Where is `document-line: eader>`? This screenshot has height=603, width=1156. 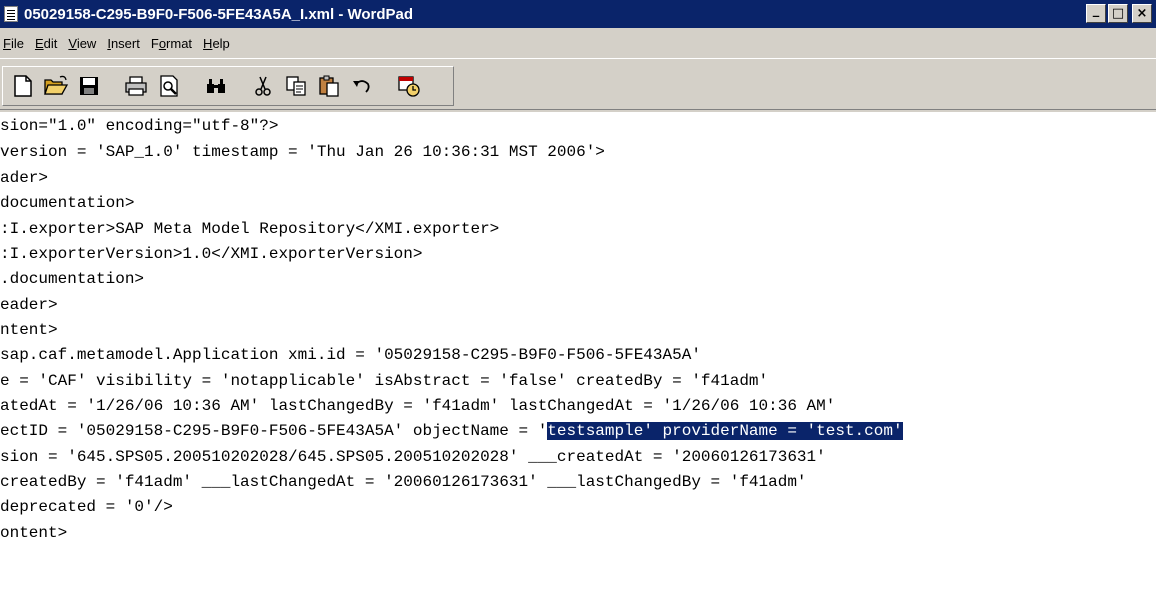
document-line: eader> is located at coordinates (29, 305).